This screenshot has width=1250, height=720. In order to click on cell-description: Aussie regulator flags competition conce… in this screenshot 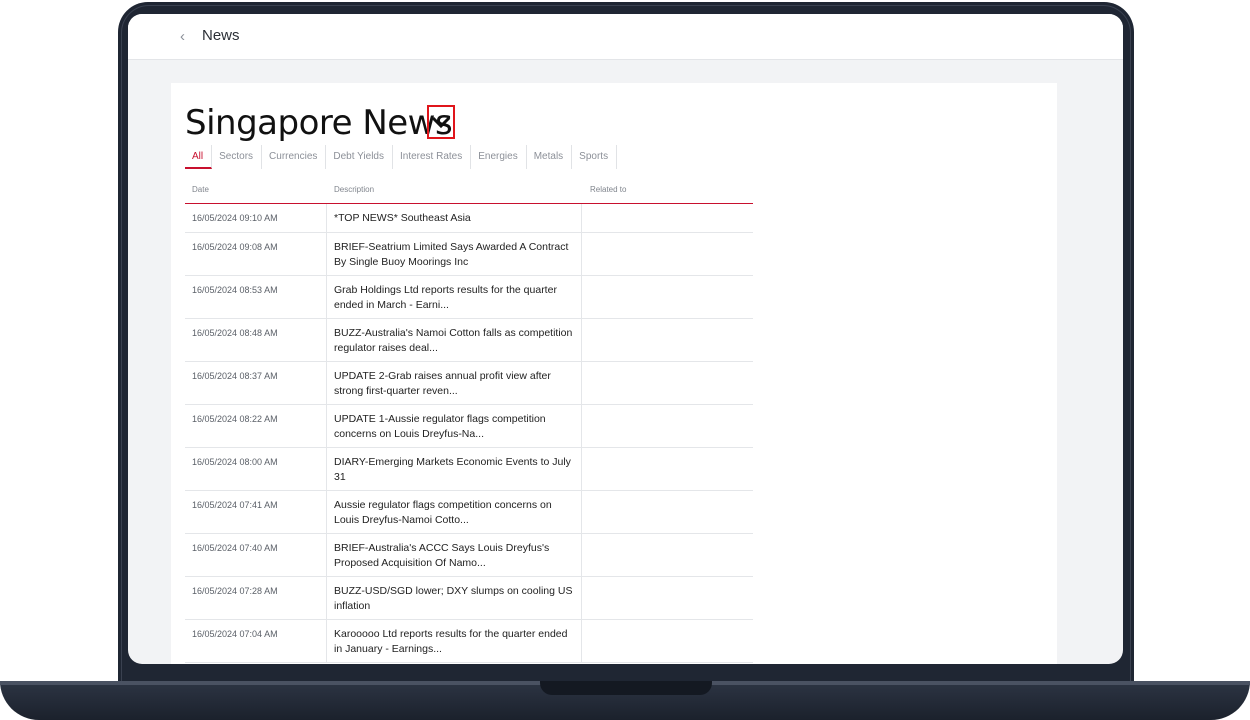, I will do `click(454, 512)`.